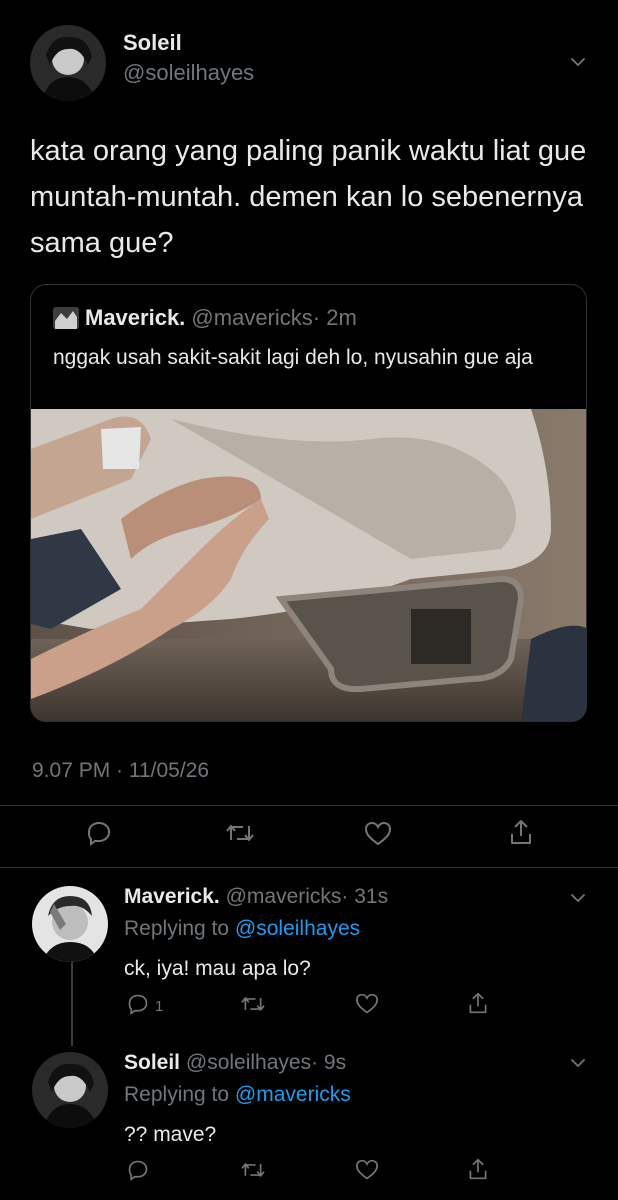  I want to click on reply-1-header: Maverick. @mavericks· 31s, so click(256, 897).